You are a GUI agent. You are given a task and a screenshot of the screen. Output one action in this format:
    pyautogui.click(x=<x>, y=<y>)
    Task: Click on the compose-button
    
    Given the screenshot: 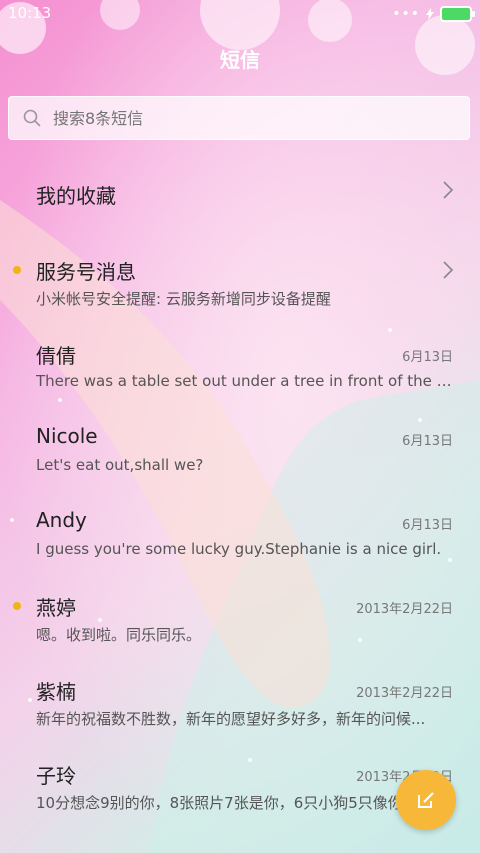 What is the action you would take?
    pyautogui.click(x=426, y=800)
    